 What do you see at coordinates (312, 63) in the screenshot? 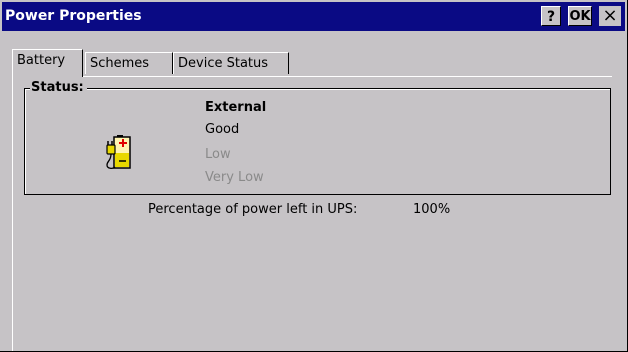
I see `tab-strip: Battery Schemes Device Status` at bounding box center [312, 63].